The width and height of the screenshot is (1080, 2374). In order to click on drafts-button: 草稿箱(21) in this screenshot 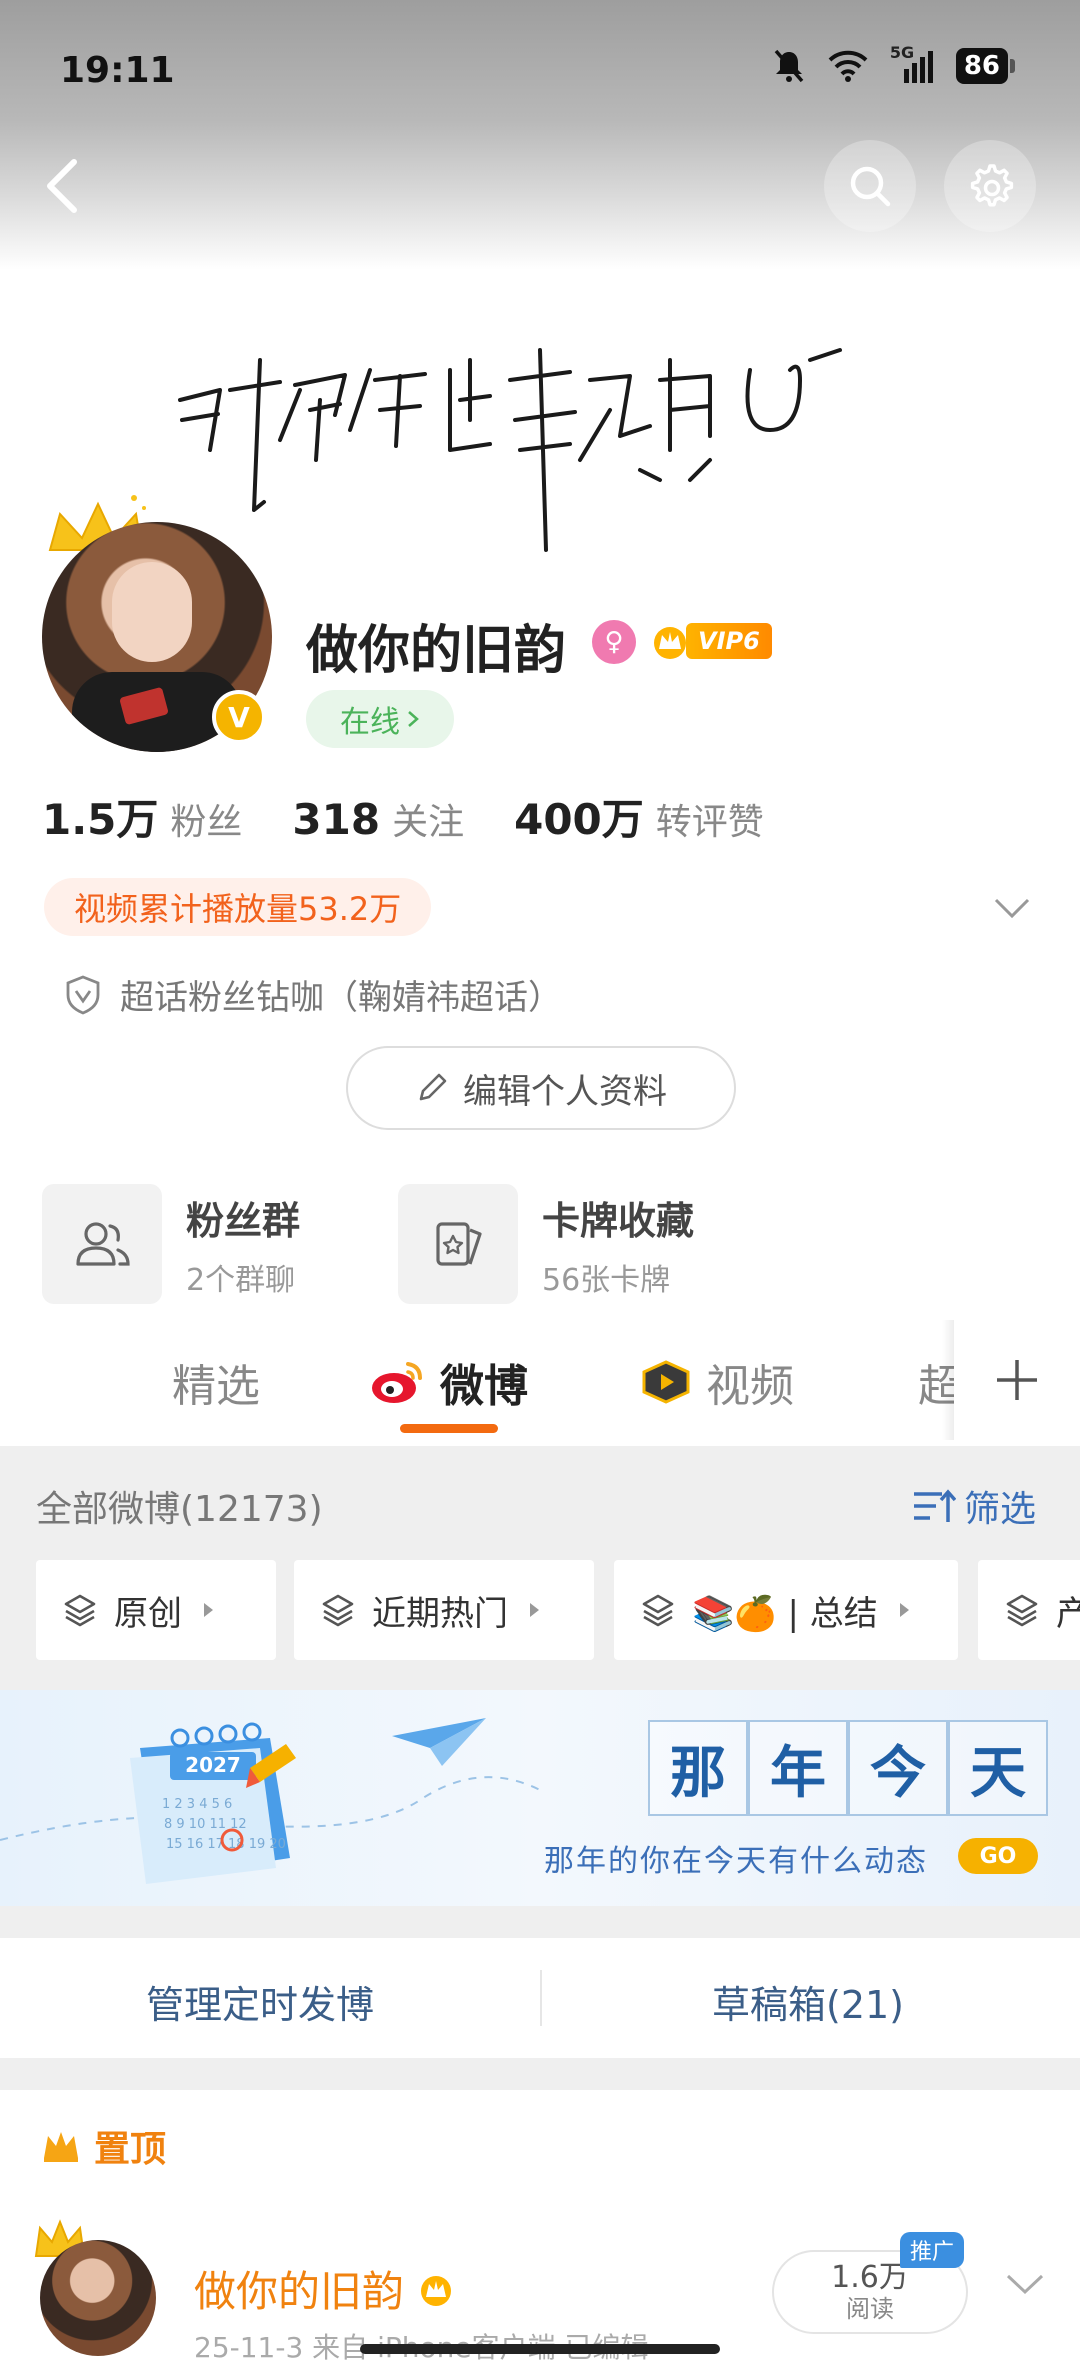, I will do `click(808, 2001)`.